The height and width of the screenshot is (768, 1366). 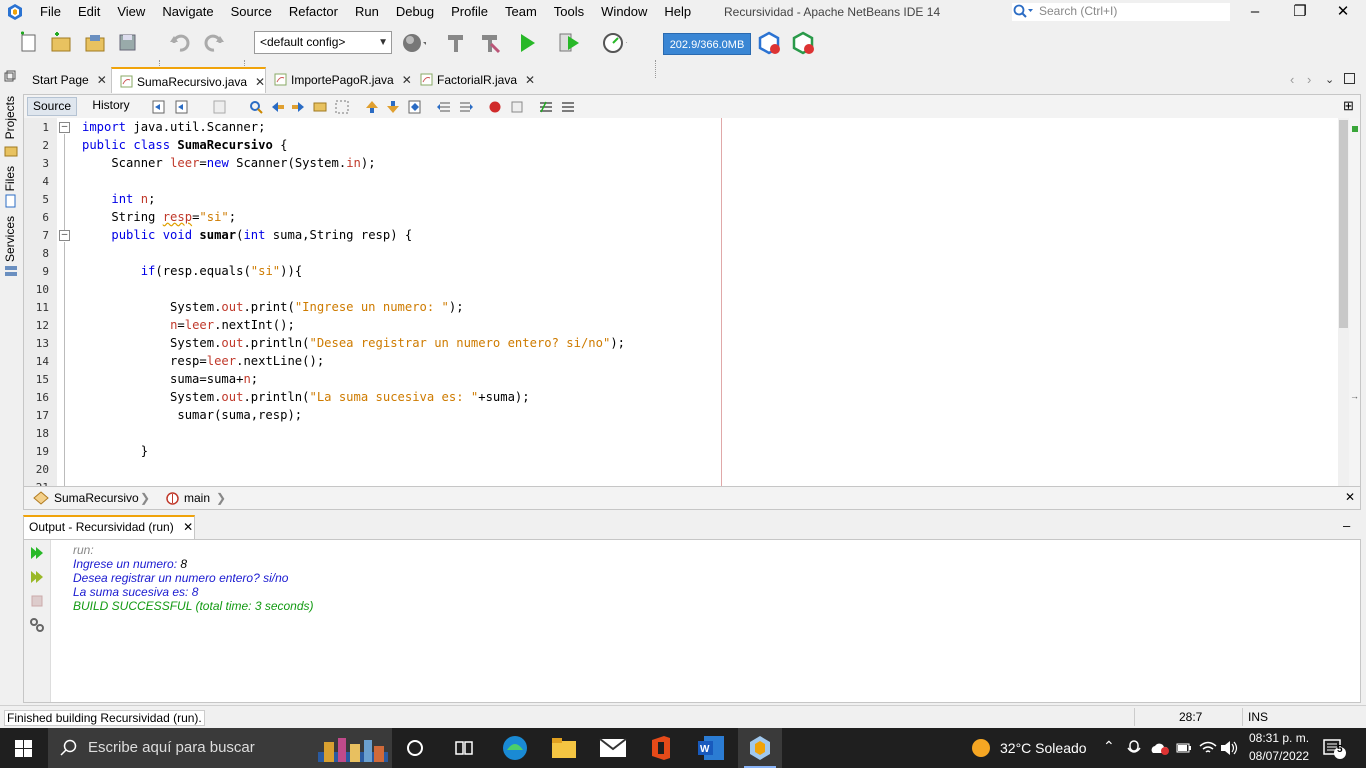 What do you see at coordinates (1134, 748) in the screenshot?
I see `meet-now-icon` at bounding box center [1134, 748].